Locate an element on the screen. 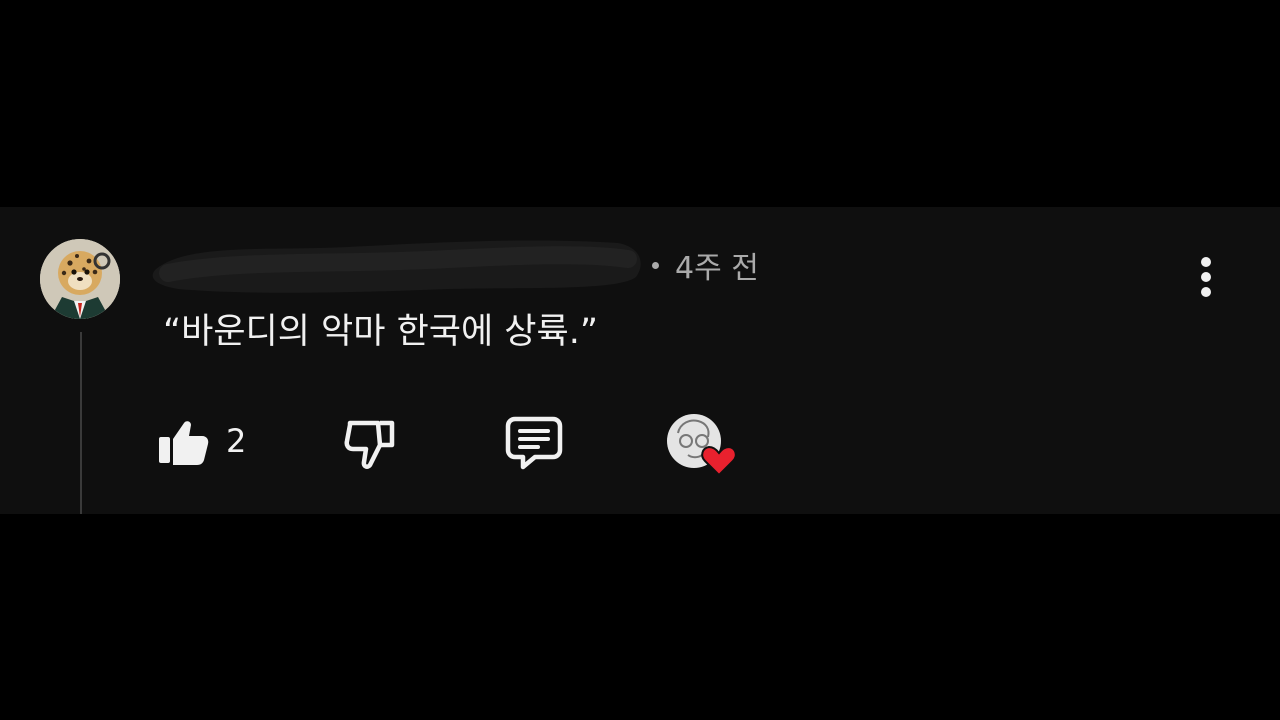 The height and width of the screenshot is (720, 1280). more-options-button is located at coordinates (1206, 279).